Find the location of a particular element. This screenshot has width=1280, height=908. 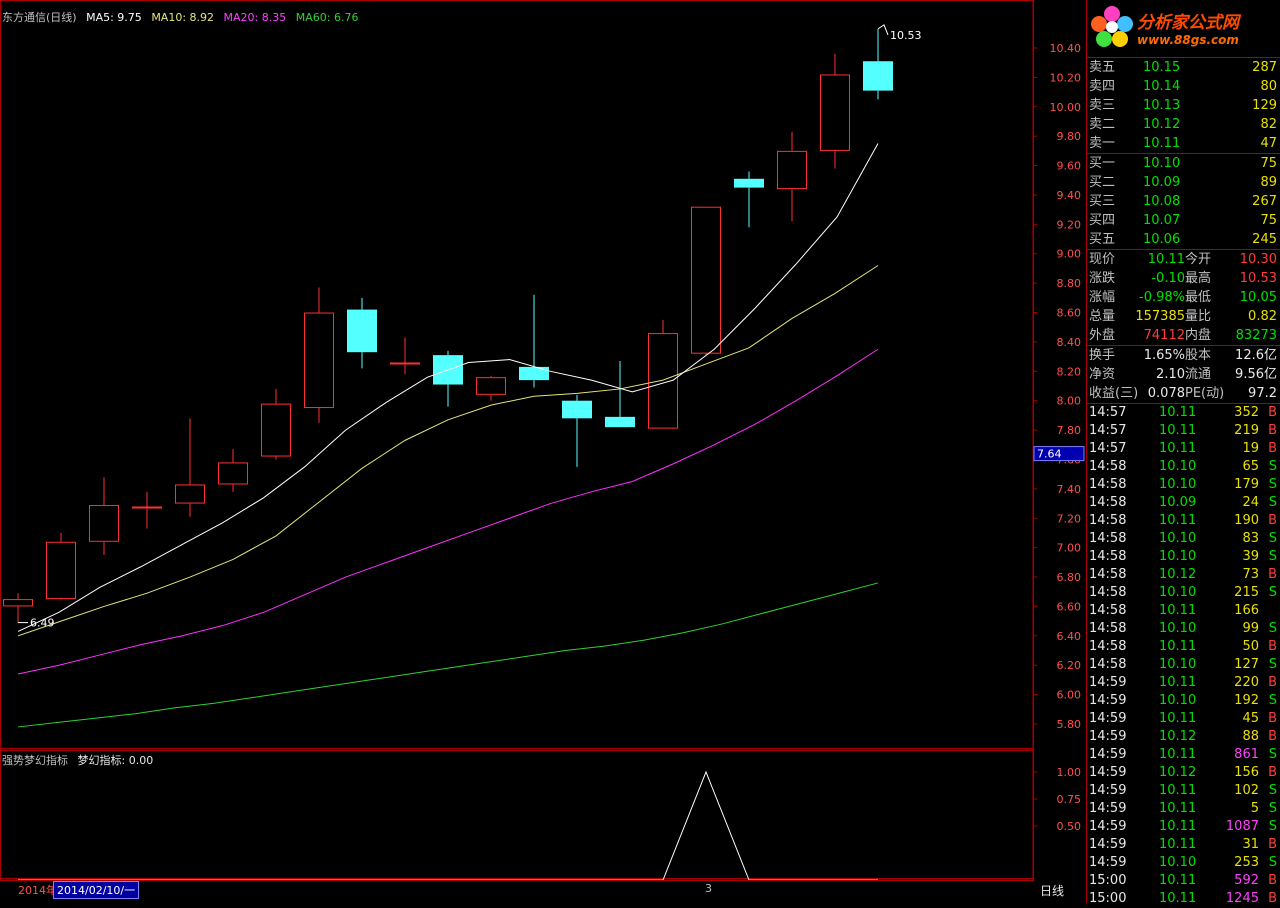

logo-url: www.88gs.com is located at coordinates (1188, 40).